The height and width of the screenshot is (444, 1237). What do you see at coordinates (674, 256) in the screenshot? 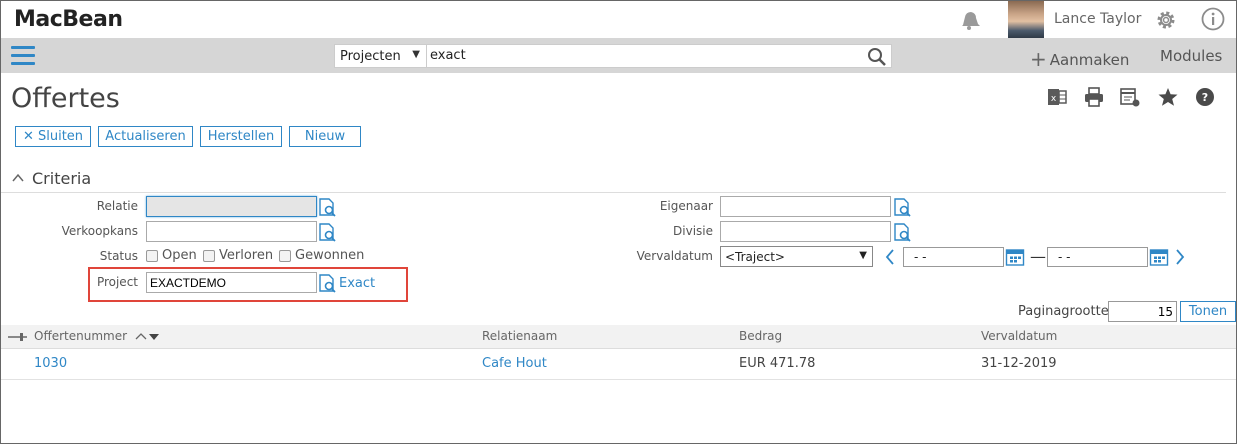
I see `vervaldatum-label: Vervaldatum` at bounding box center [674, 256].